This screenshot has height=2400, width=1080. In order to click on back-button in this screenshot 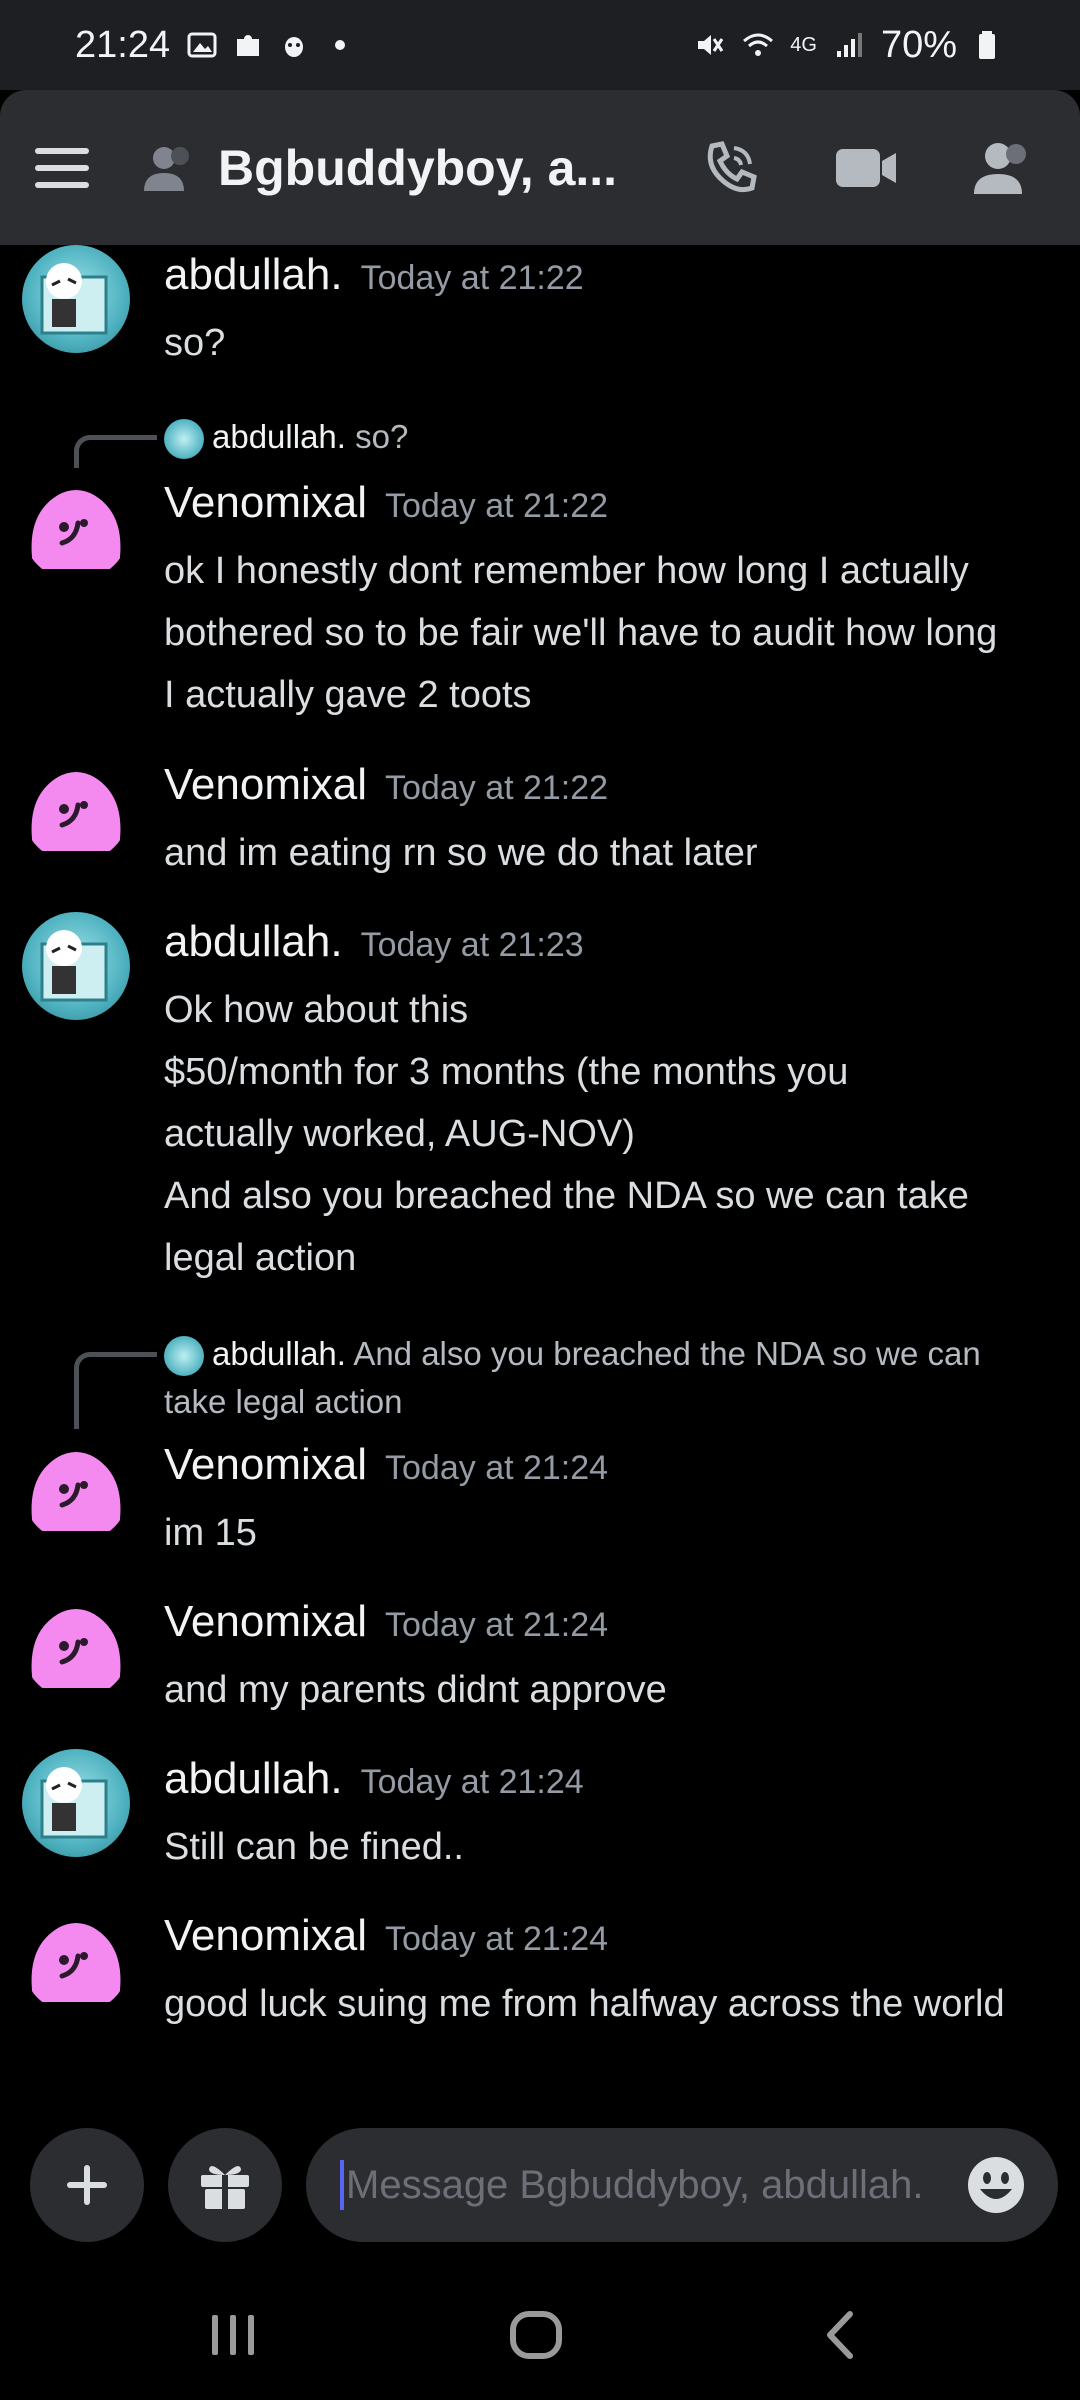, I will do `click(840, 2335)`.